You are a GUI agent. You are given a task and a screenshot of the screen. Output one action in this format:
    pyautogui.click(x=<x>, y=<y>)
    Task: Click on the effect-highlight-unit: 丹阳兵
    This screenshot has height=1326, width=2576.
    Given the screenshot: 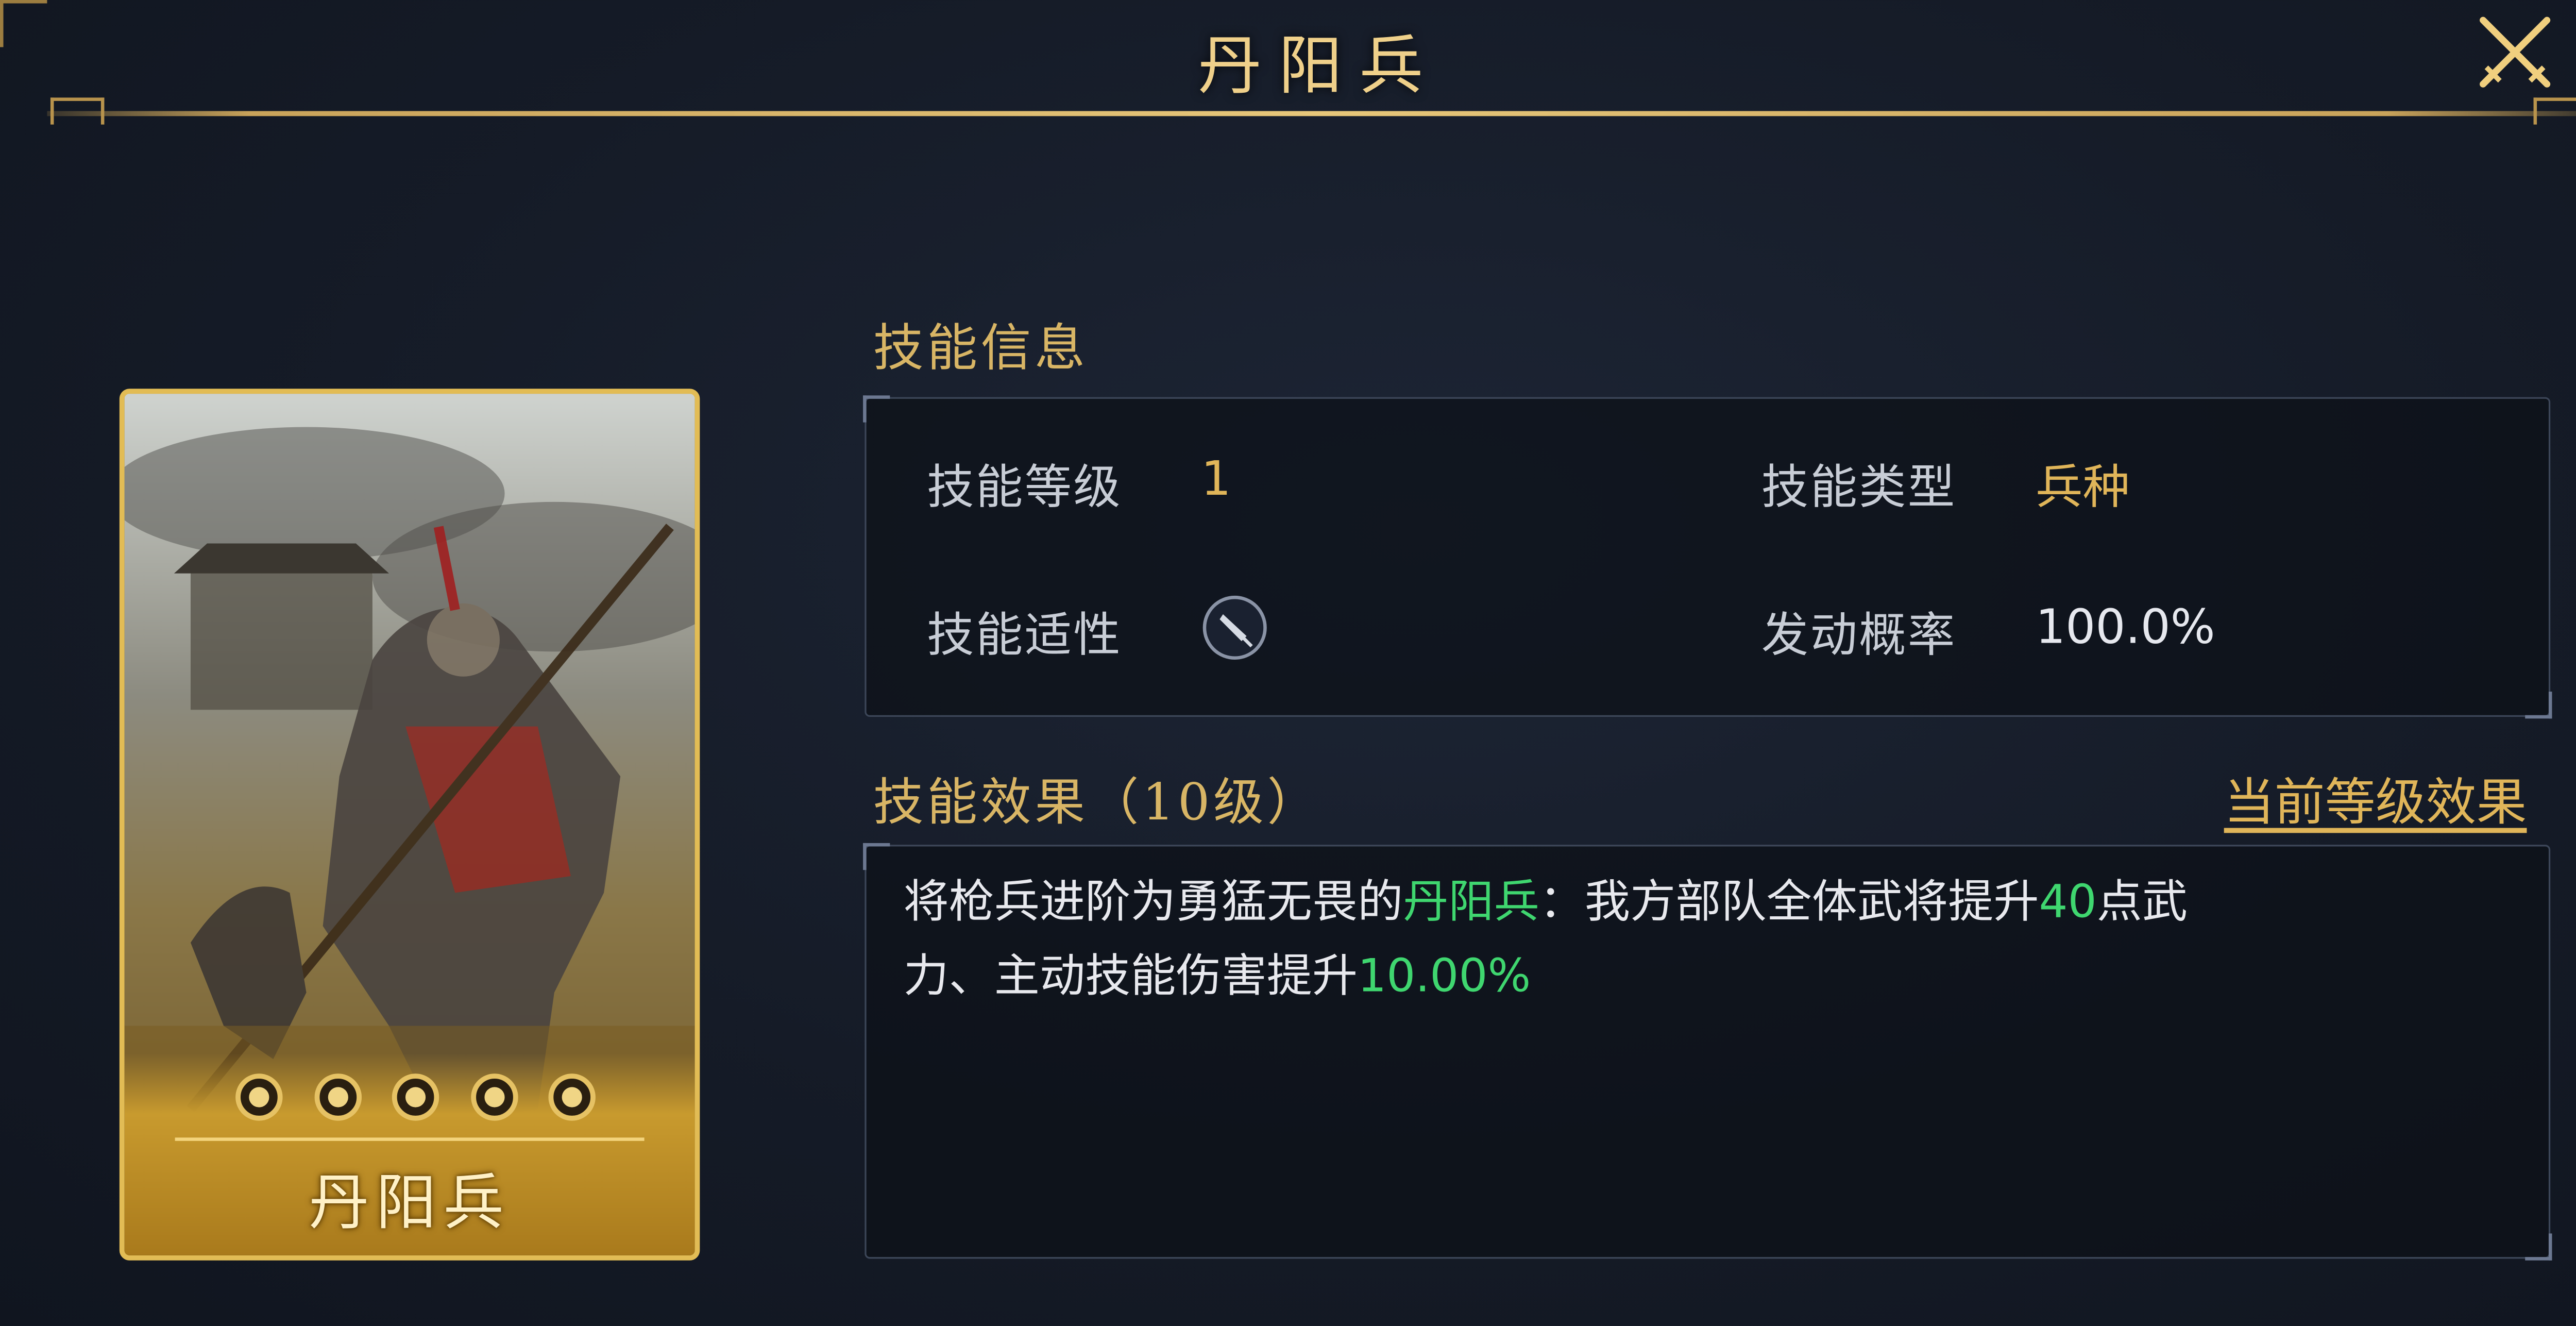 What is the action you would take?
    pyautogui.click(x=1471, y=903)
    